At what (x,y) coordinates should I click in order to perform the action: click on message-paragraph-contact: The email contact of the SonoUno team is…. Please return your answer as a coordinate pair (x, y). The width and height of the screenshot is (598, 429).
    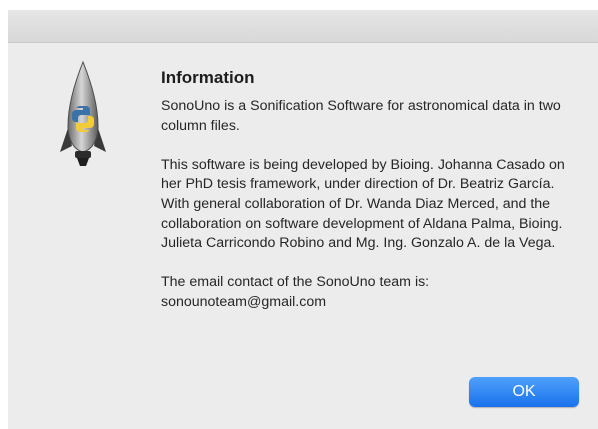
    Looking at the image, I should click on (371, 292).